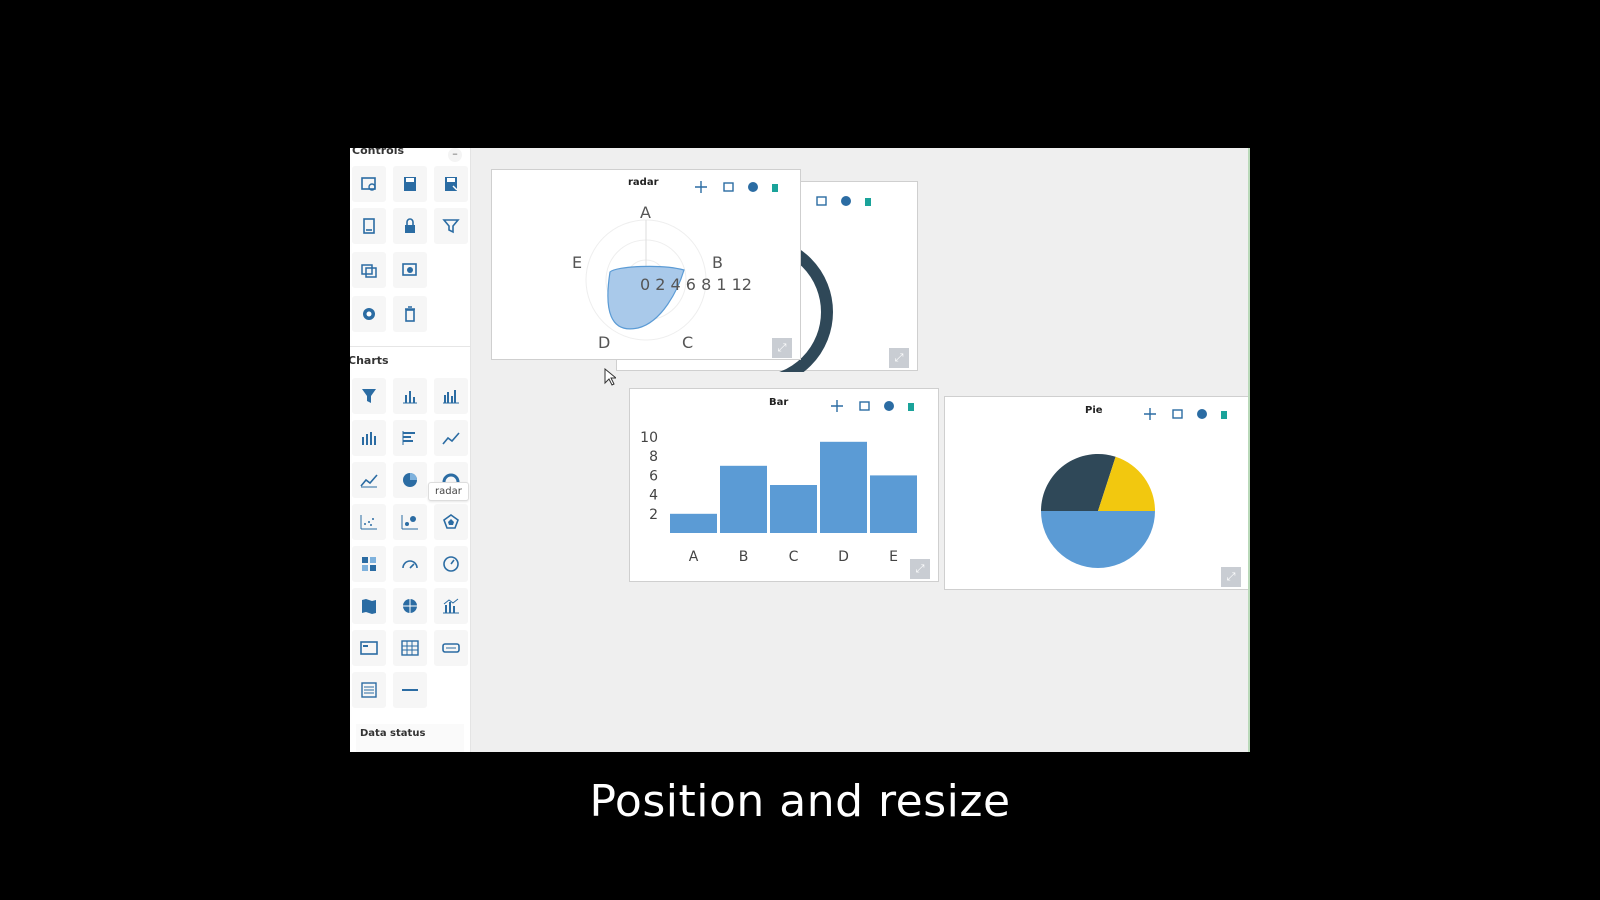  I want to click on filter-tool, so click(451, 226).